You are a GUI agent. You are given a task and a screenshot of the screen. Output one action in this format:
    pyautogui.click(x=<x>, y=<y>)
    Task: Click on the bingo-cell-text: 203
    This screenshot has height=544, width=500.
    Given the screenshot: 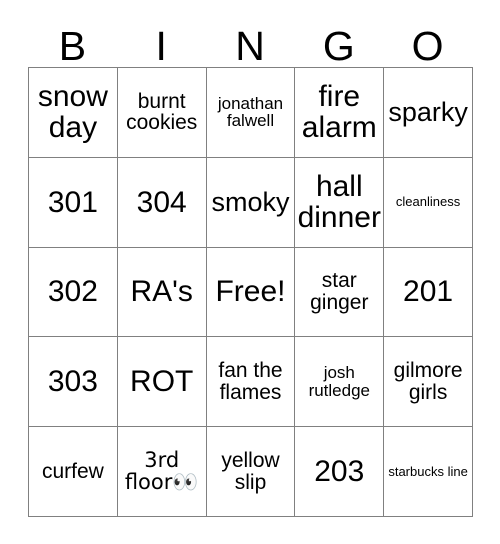 What is the action you would take?
    pyautogui.click(x=339, y=471)
    